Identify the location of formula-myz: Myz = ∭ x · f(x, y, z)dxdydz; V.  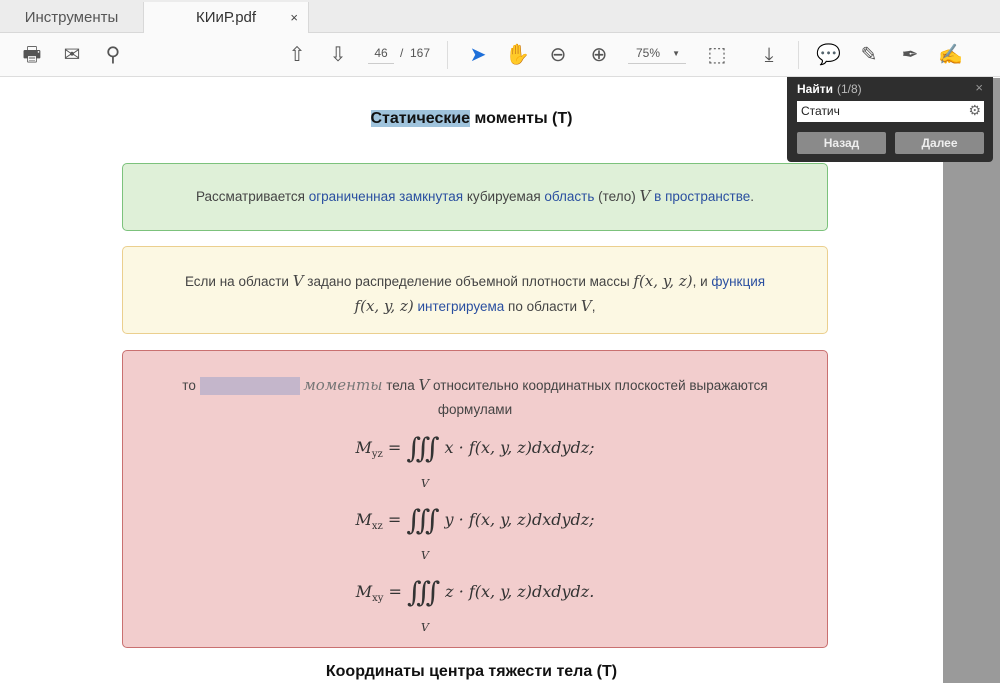
(475, 464).